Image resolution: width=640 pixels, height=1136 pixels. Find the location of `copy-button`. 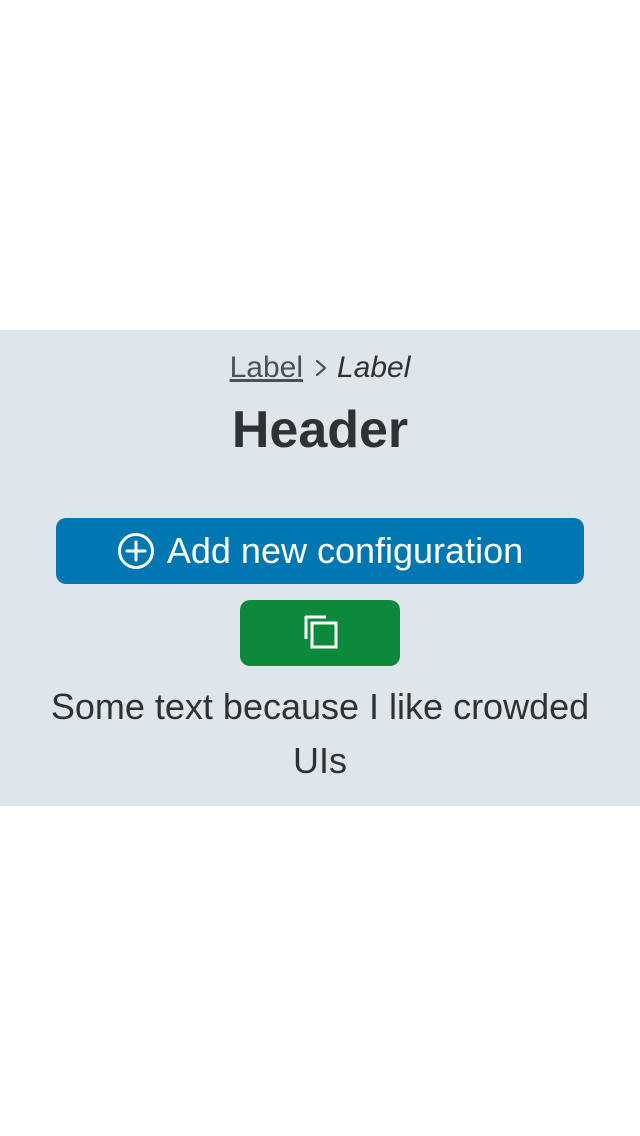

copy-button is located at coordinates (320, 633).